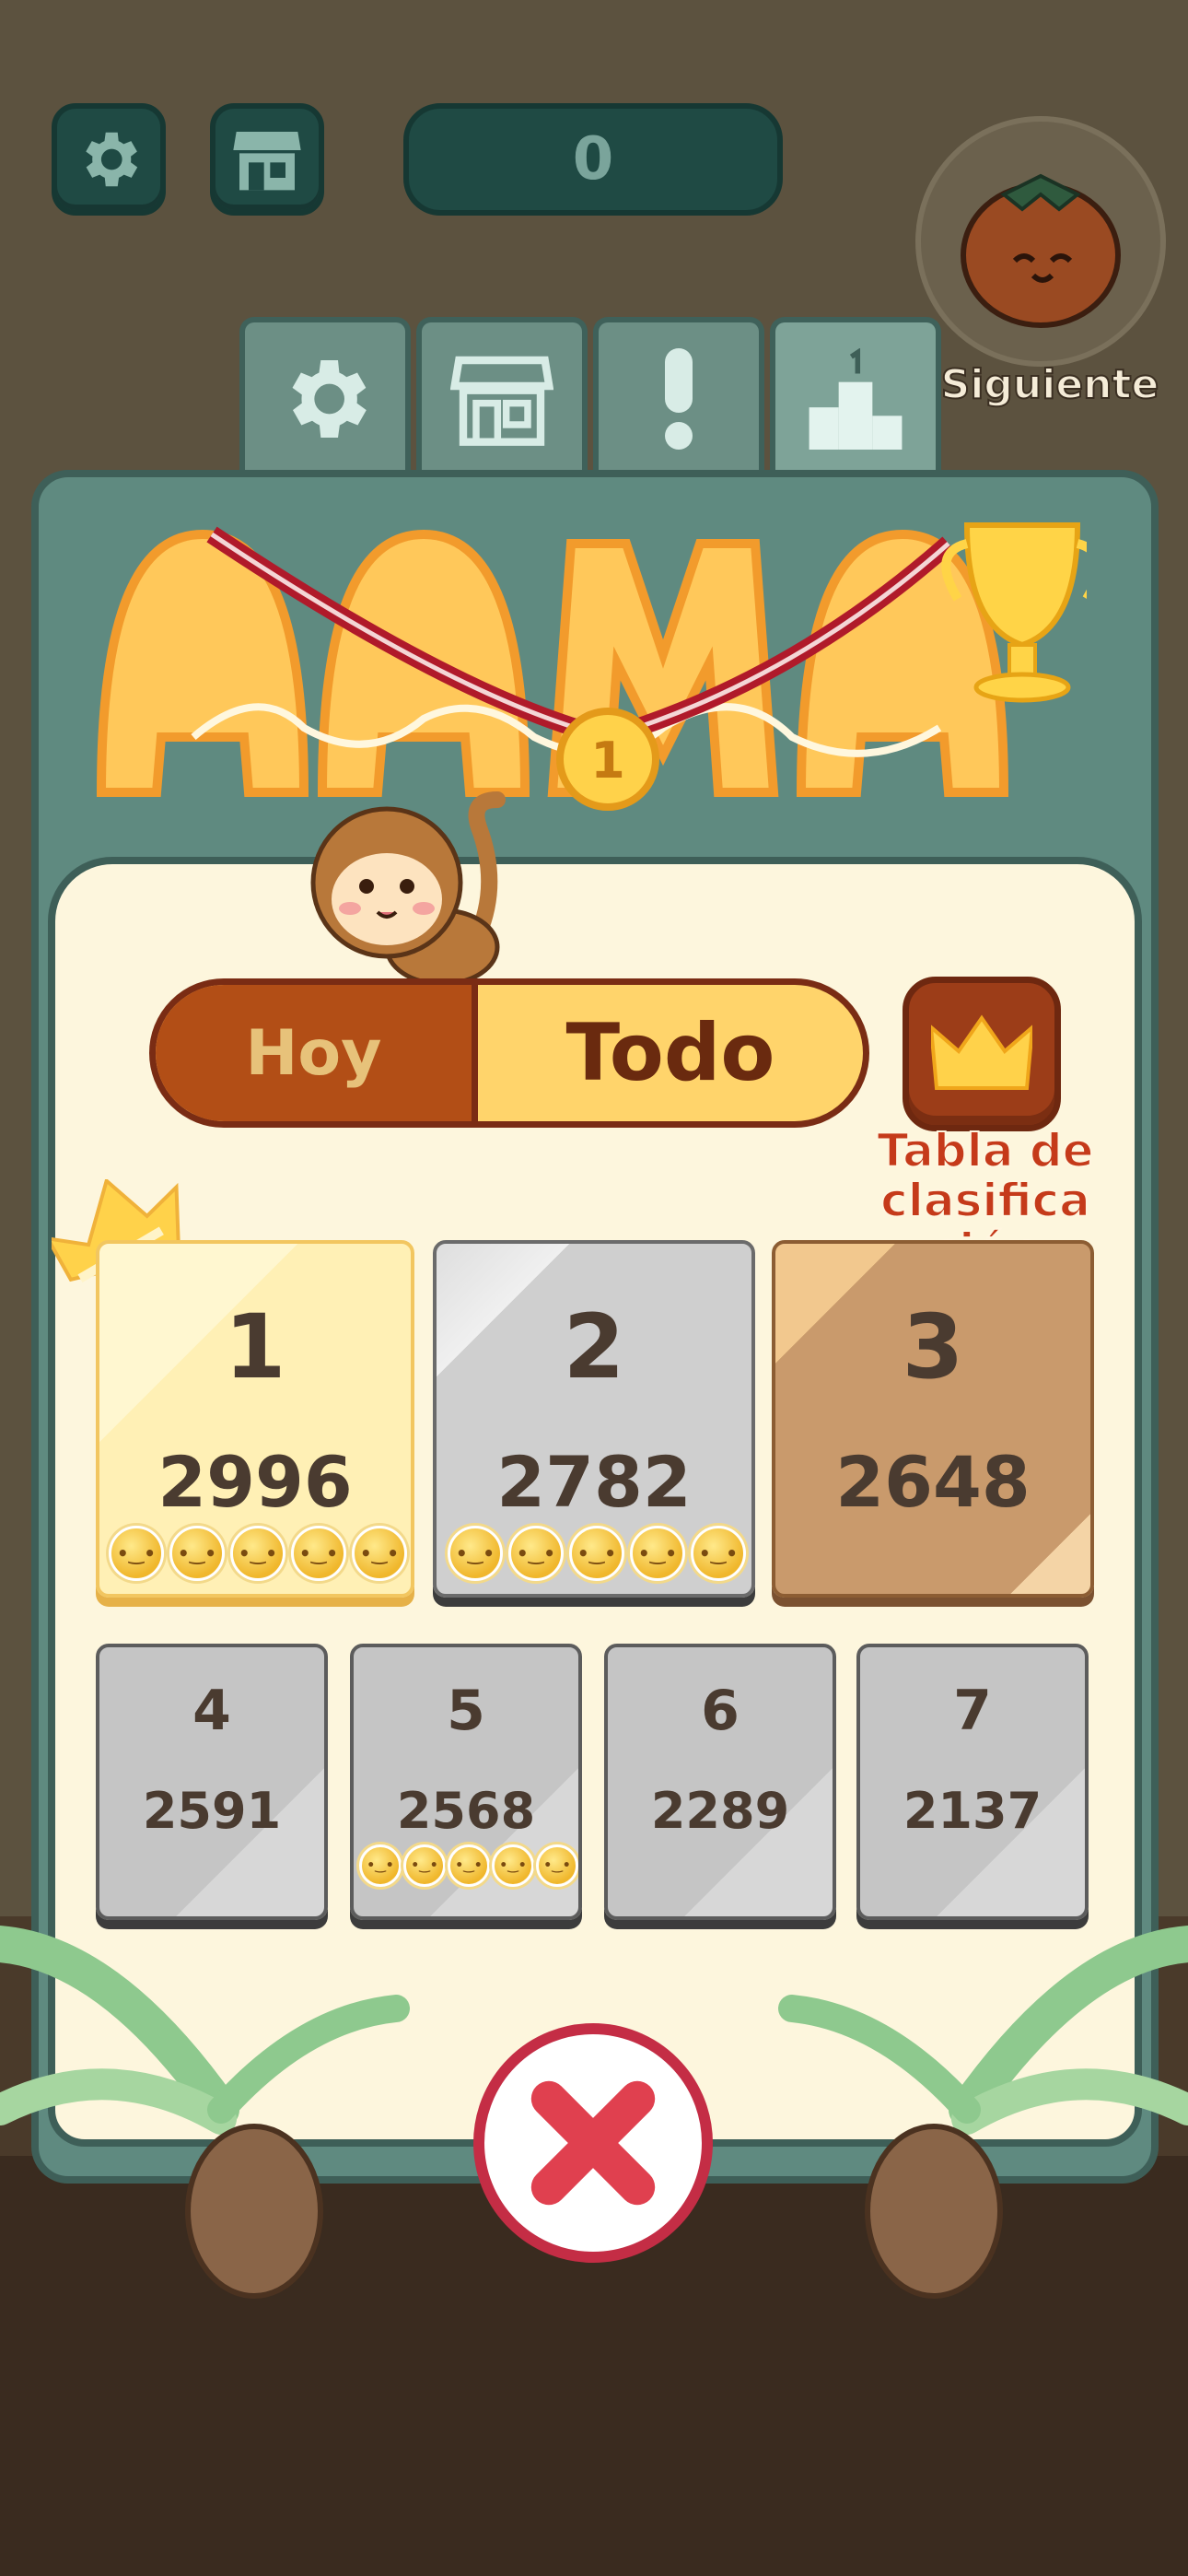 This screenshot has height=2576, width=1188. I want to click on rank-card-4: 4 2591, so click(212, 1782).